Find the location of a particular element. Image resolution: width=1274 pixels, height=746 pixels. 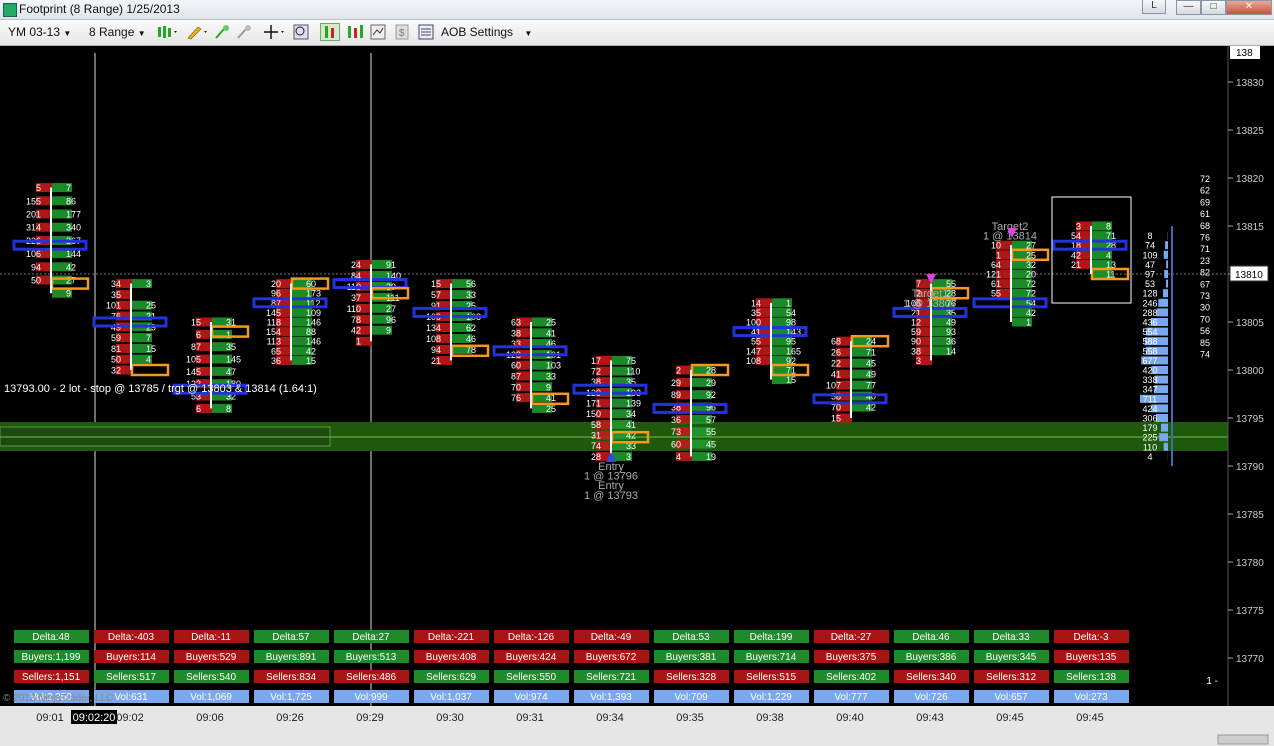

volume-cell-label: Vol:709 is located at coordinates (691, 697).